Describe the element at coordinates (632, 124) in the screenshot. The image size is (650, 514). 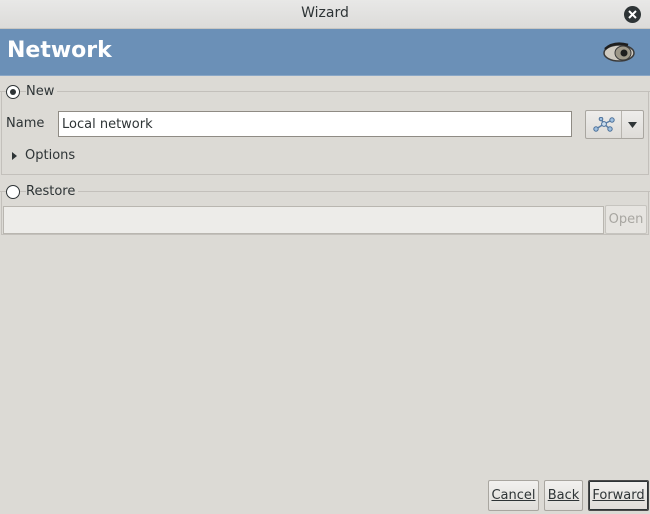
I see `chevron-down-icon` at that location.